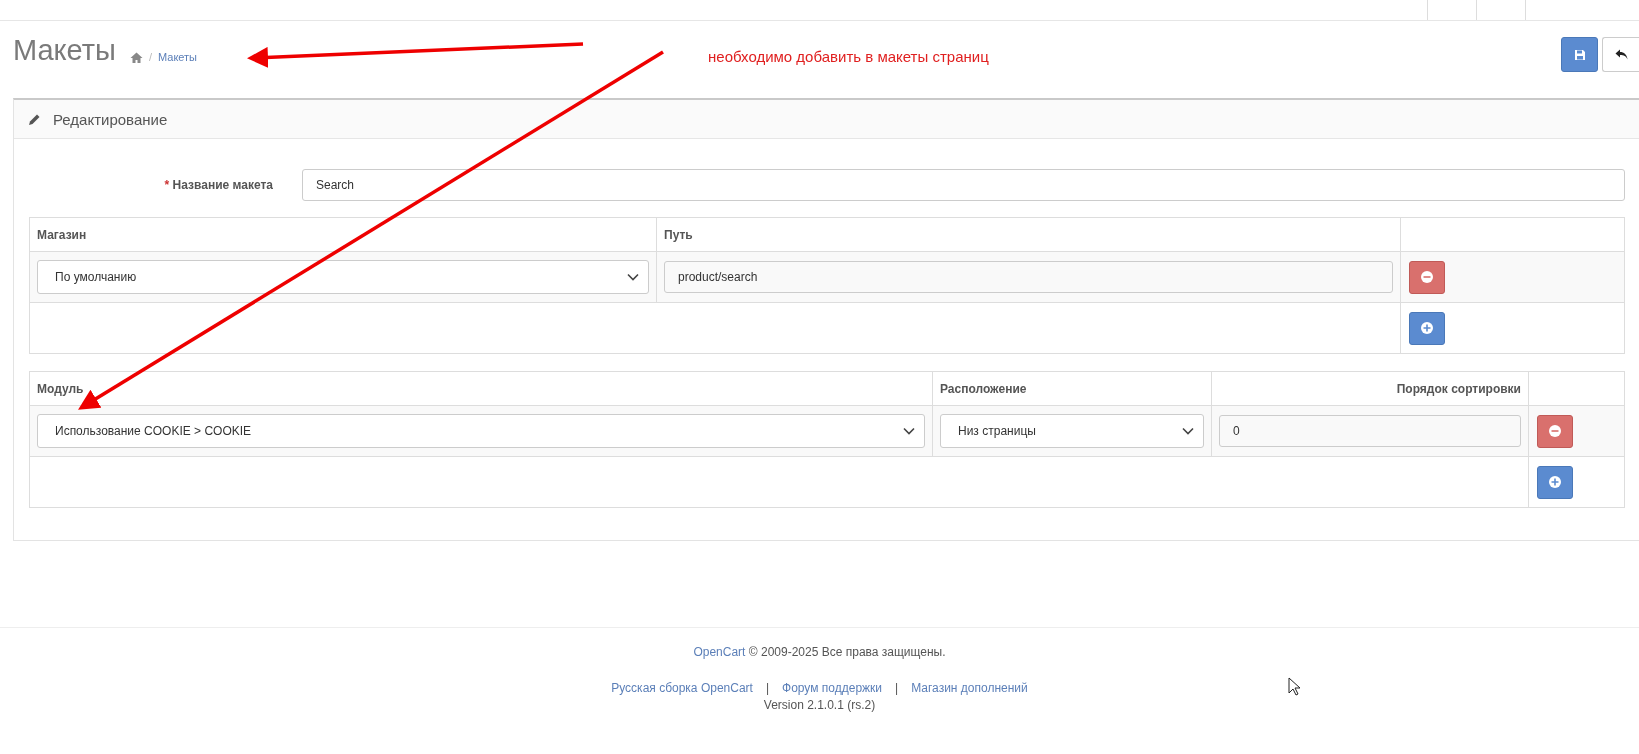 This screenshot has height=754, width=1639. I want to click on copyright-text: © 2009-2025 Все права защищены., so click(847, 652).